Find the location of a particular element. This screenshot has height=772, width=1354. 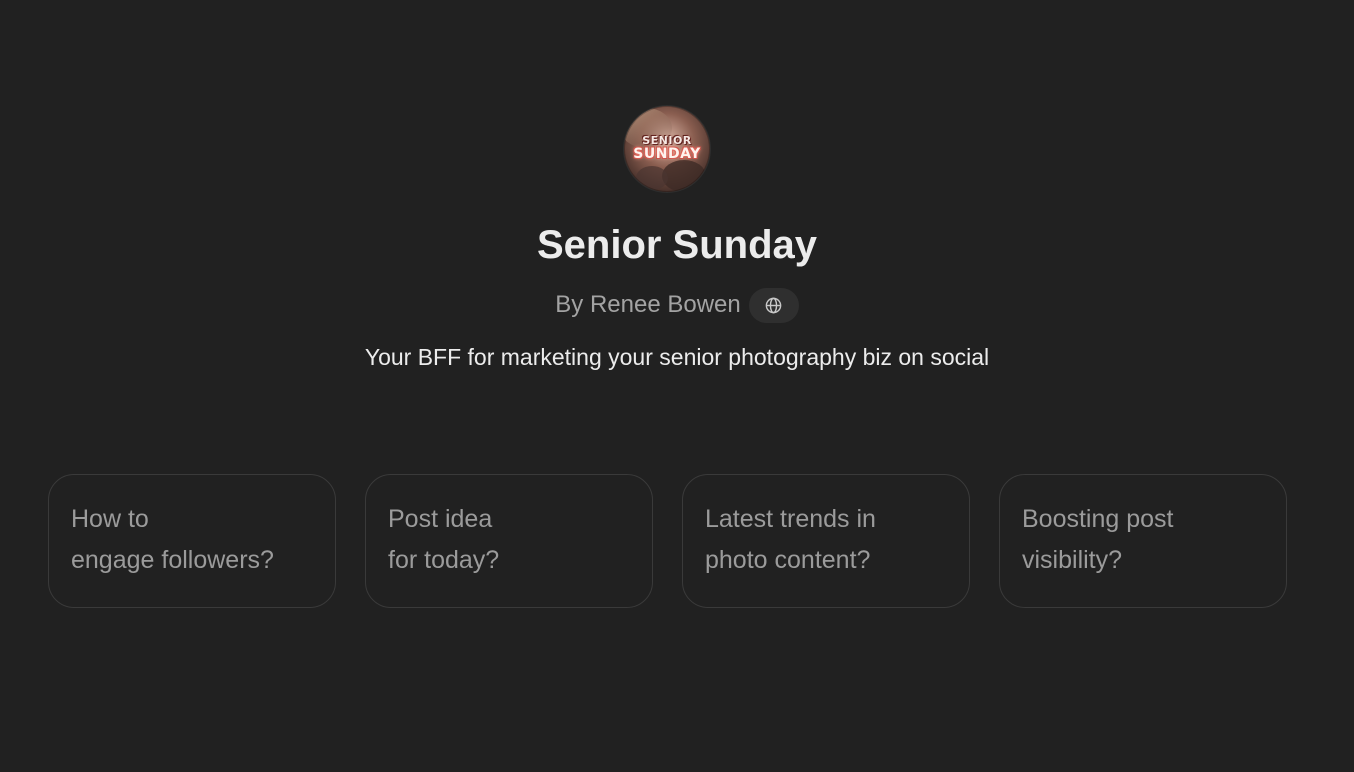

globe-icon is located at coordinates (773, 305).